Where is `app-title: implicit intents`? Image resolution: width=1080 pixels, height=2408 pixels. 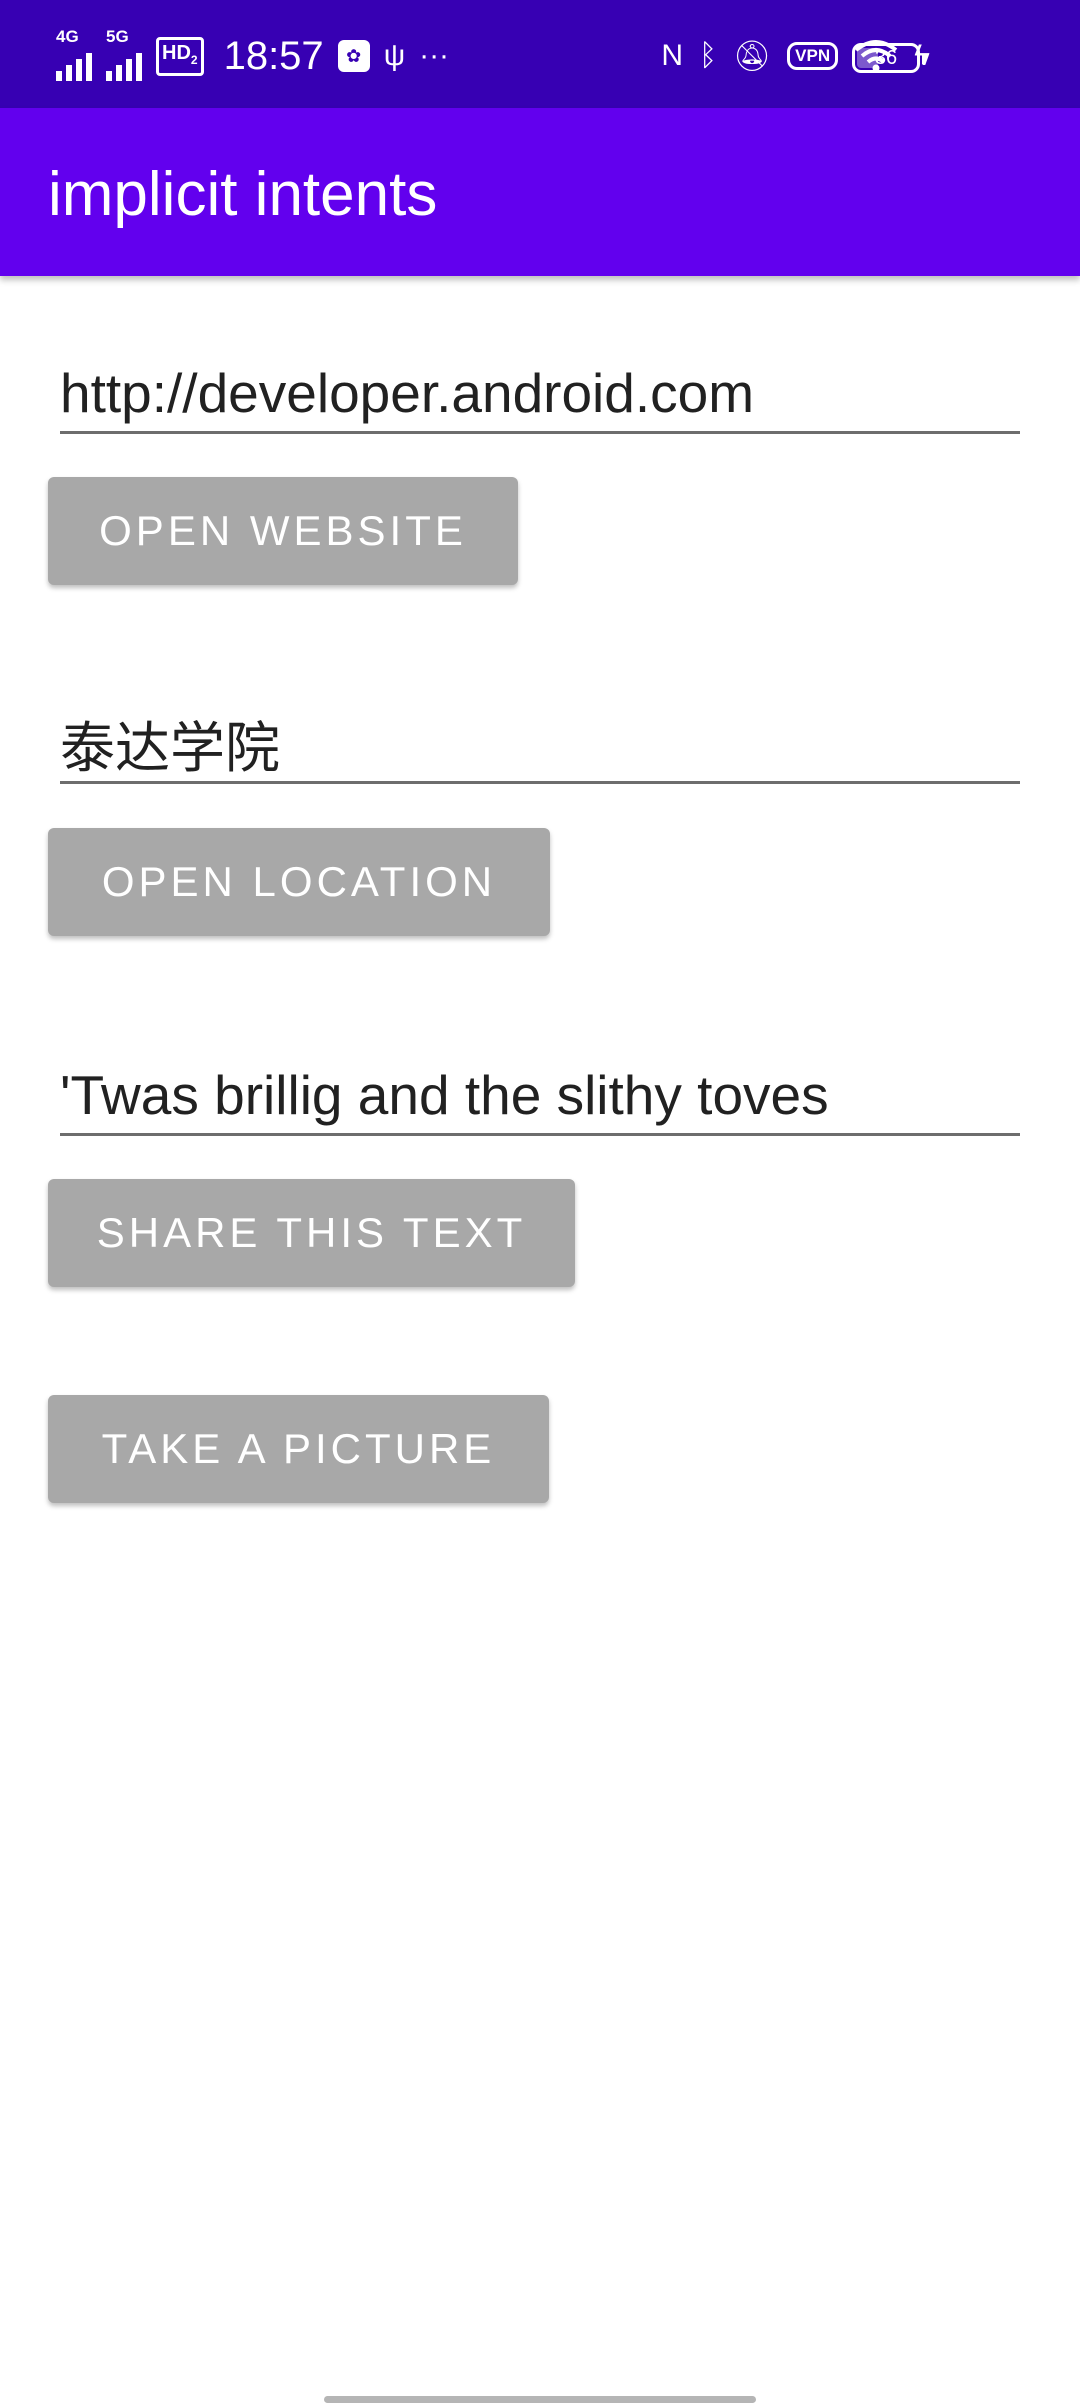
app-title: implicit intents is located at coordinates (243, 194).